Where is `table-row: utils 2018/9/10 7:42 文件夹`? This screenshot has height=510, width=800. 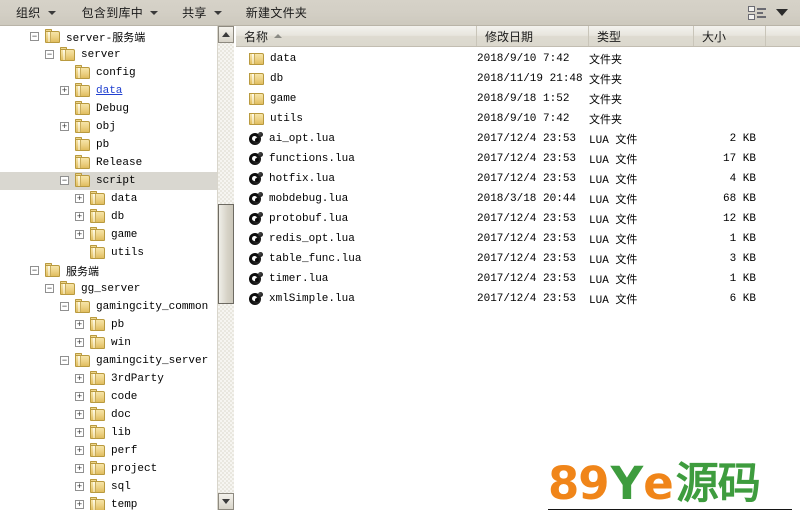
table-row: utils 2018/9/10 7:42 文件夹 is located at coordinates (518, 119).